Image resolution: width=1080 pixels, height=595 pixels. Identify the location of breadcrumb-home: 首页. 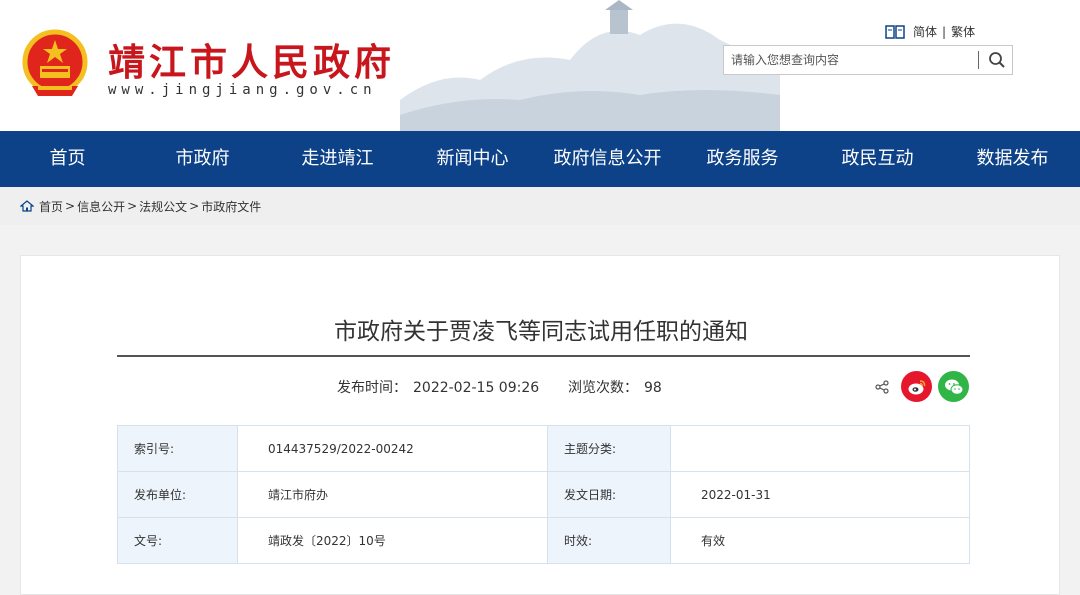
(51, 206).